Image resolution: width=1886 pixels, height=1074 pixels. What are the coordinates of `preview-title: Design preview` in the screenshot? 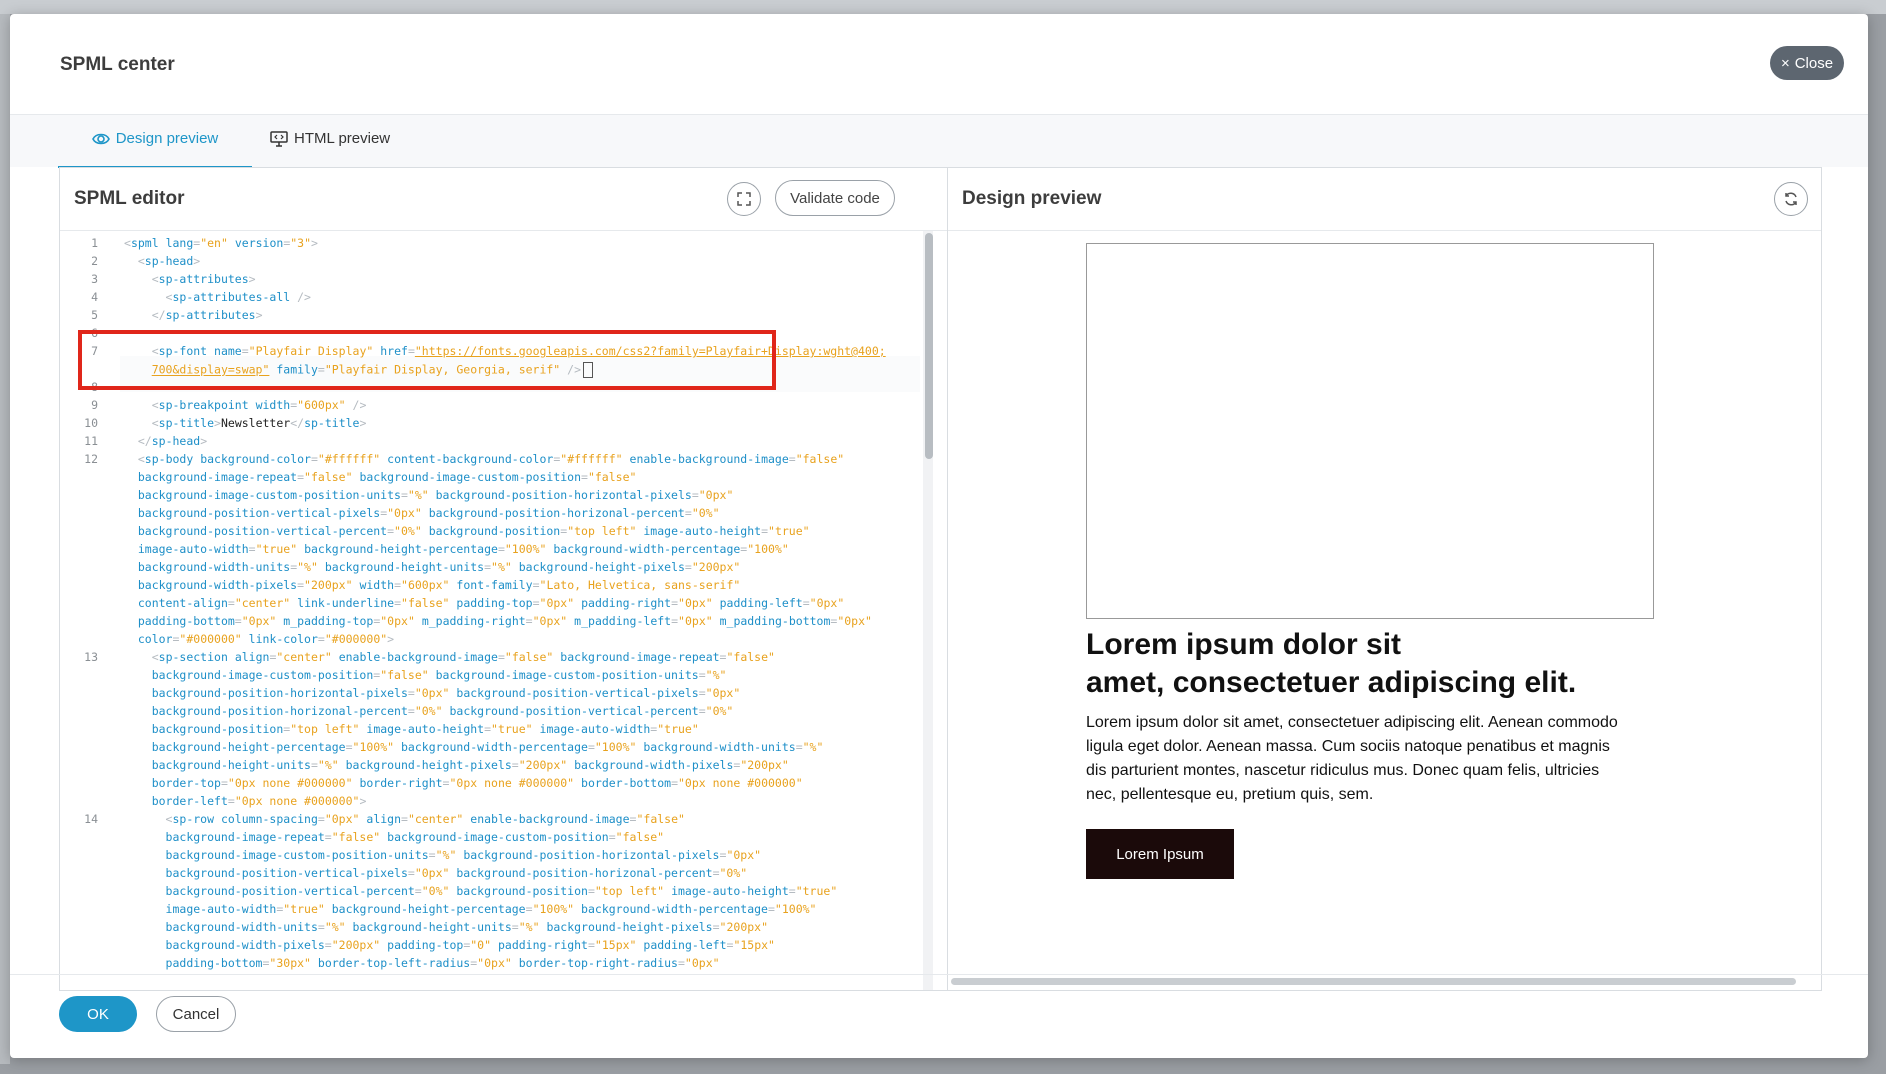 It's located at (1032, 198).